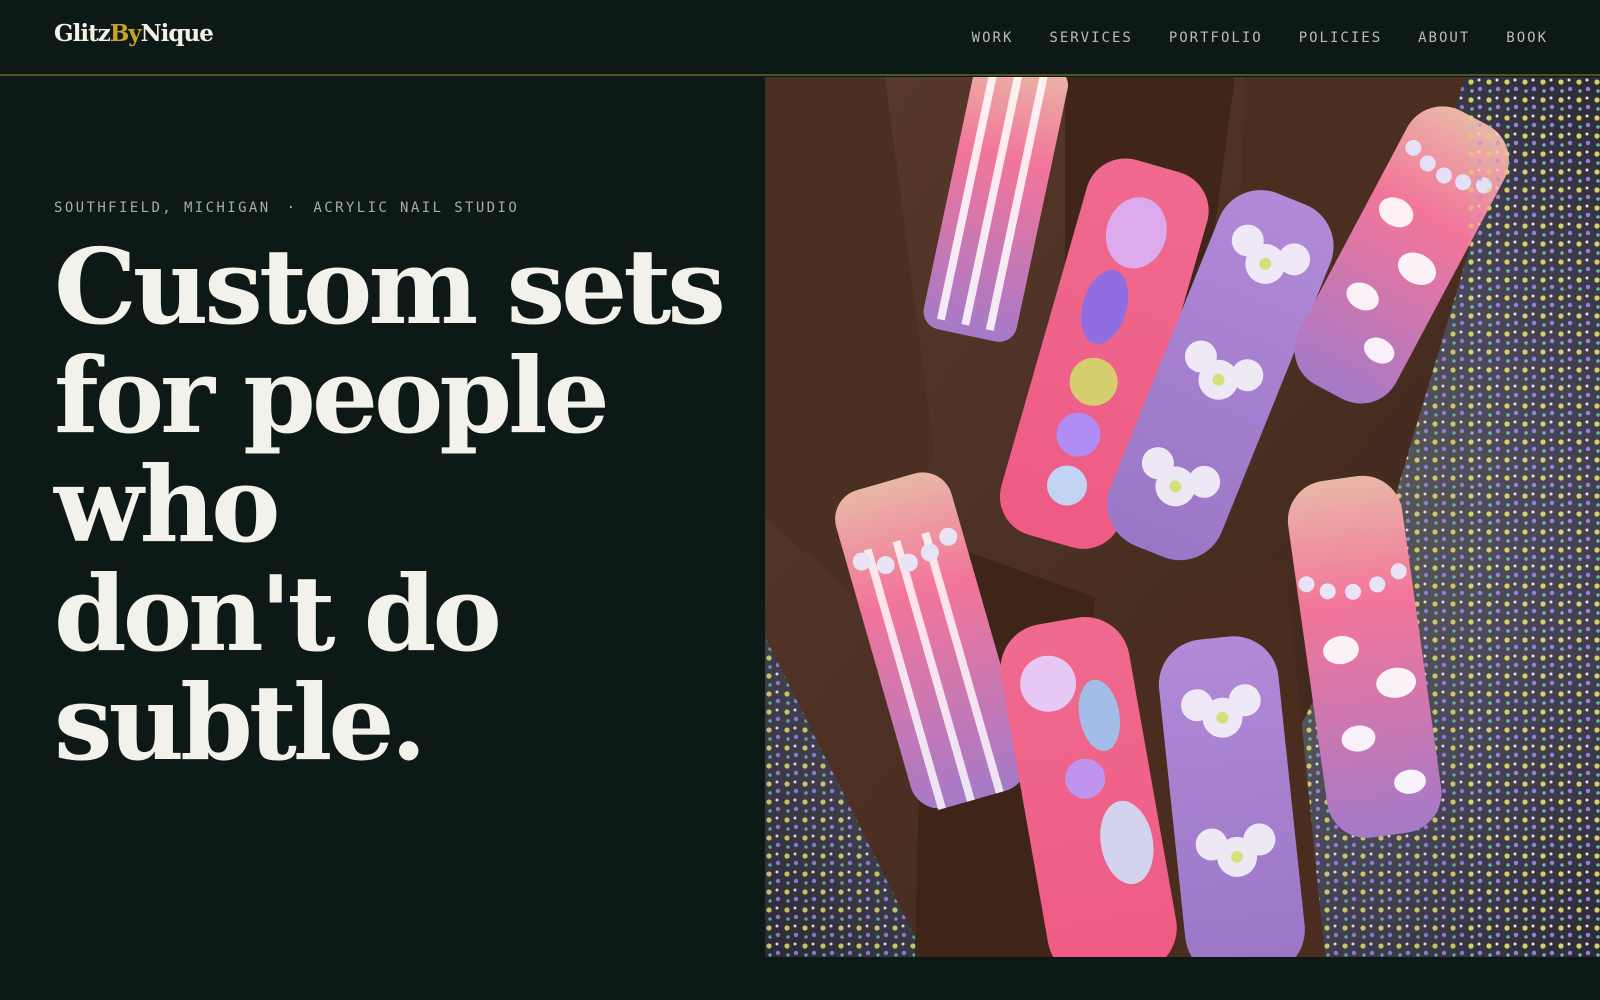 The width and height of the screenshot is (1600, 1000). Describe the element at coordinates (162, 208) in the screenshot. I see `hero-location: SOUTHFIELD, MICHIGAN` at that location.